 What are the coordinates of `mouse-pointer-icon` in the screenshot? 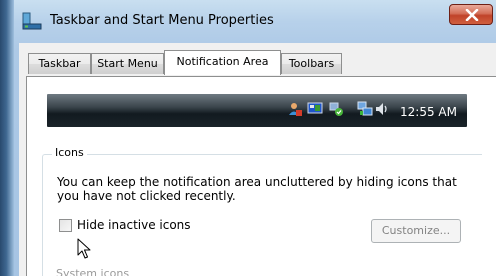 It's located at (84, 248).